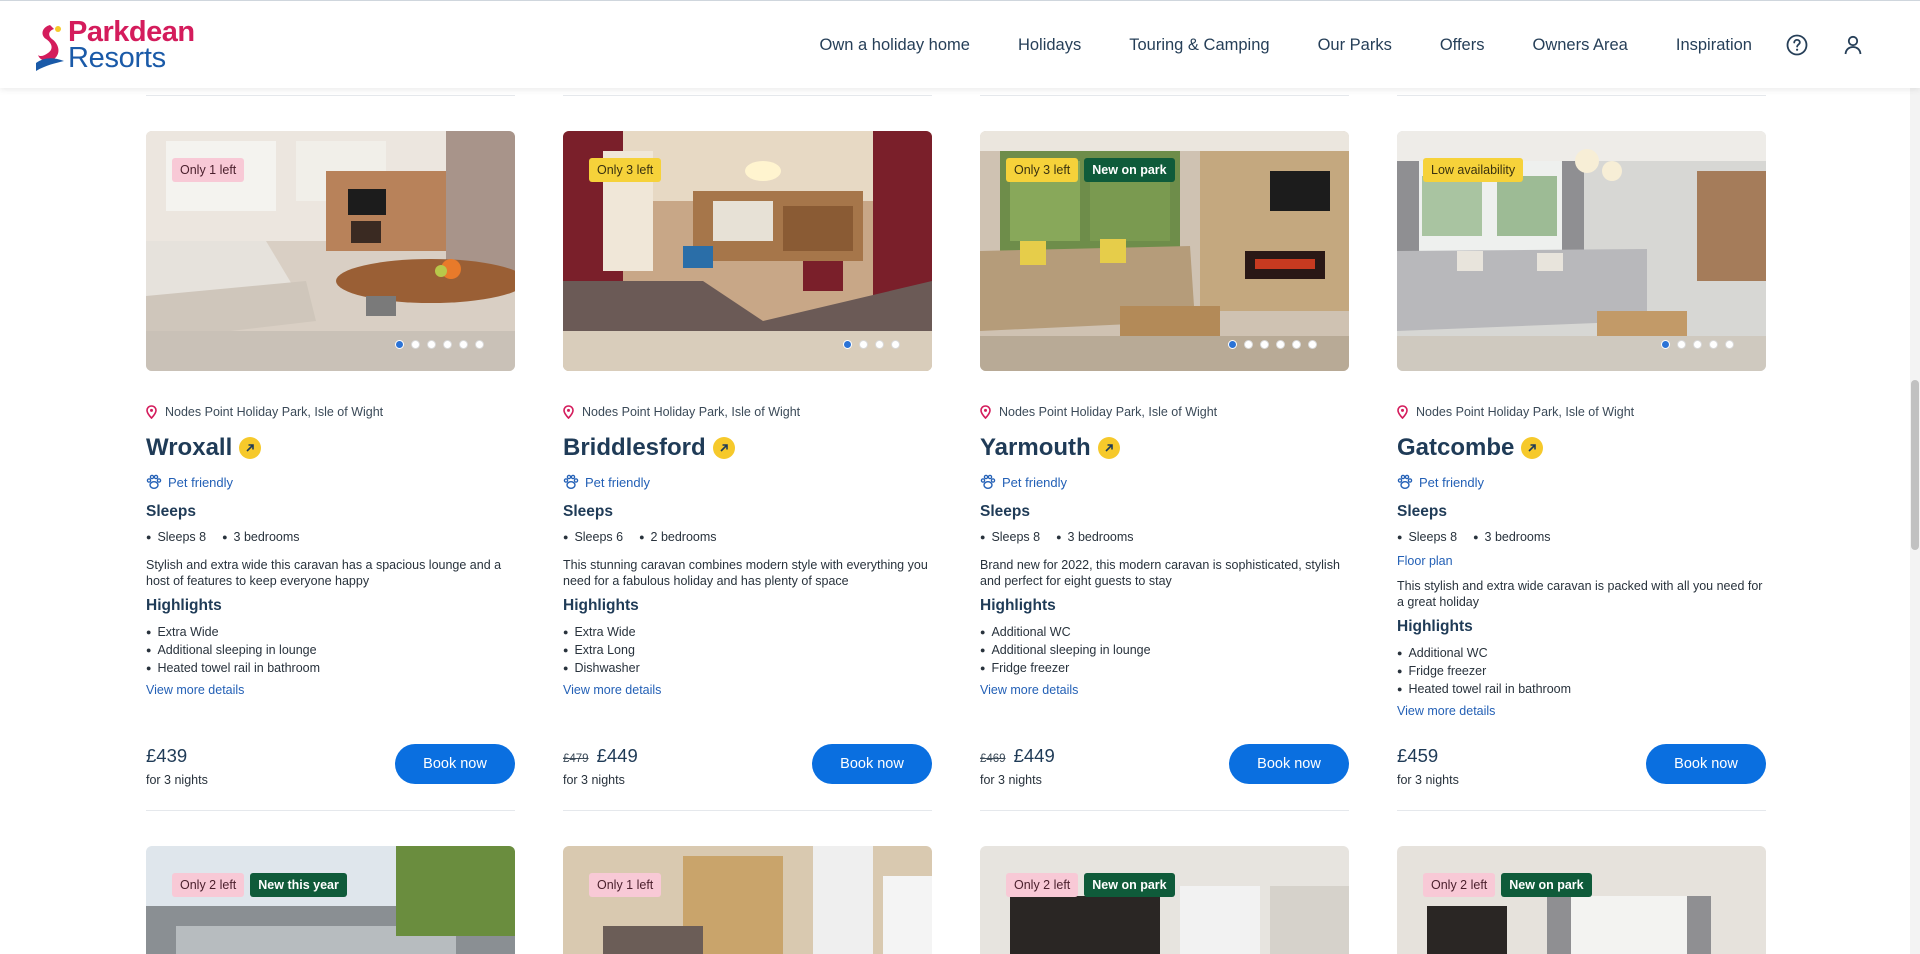 The image size is (1920, 954). I want to click on nav-touring-camping: Touring & Camping, so click(1199, 45).